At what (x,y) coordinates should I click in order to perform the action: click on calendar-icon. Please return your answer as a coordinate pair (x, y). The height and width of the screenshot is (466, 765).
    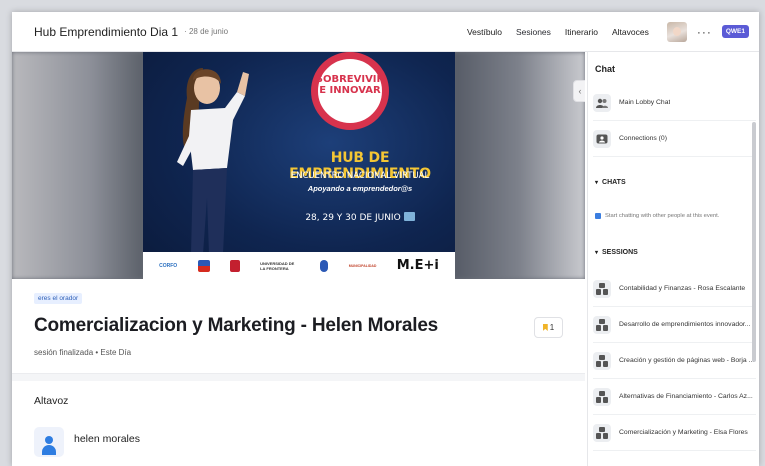
    Looking at the image, I should click on (409, 216).